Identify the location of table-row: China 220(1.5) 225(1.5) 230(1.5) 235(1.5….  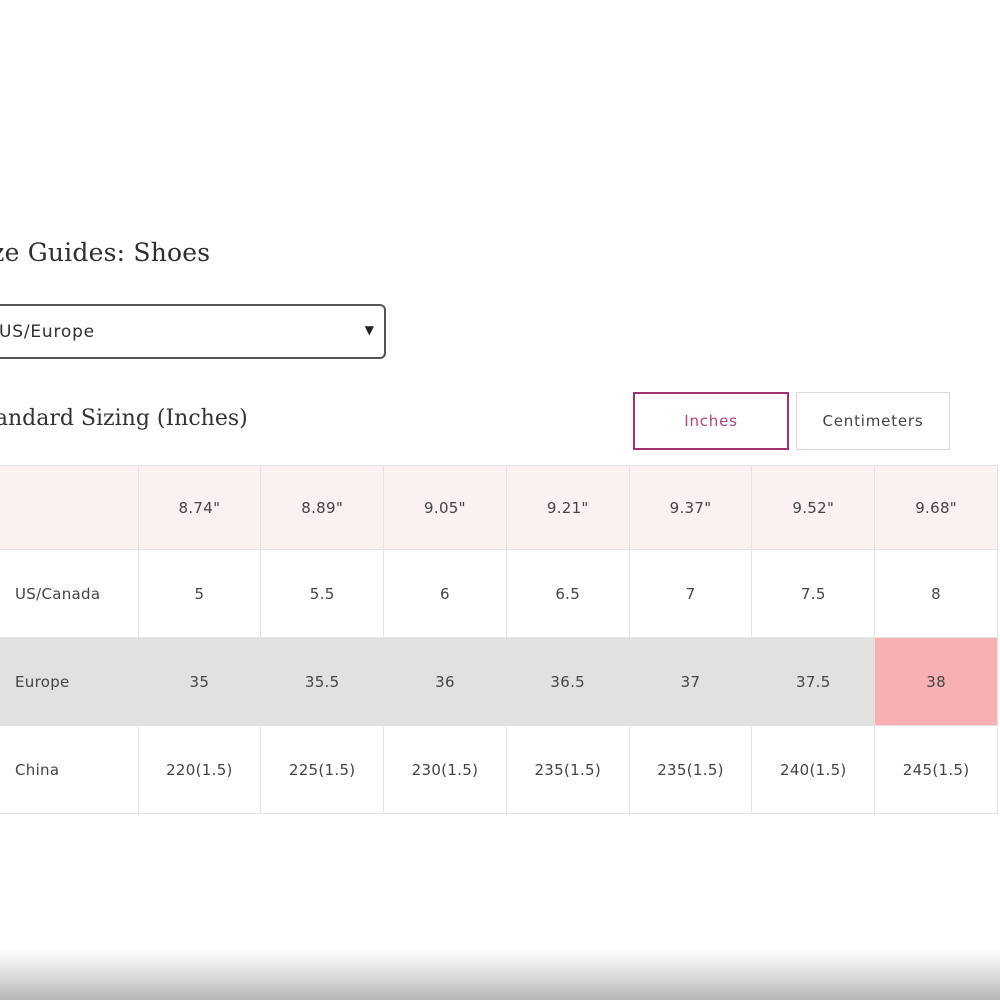
(499, 769).